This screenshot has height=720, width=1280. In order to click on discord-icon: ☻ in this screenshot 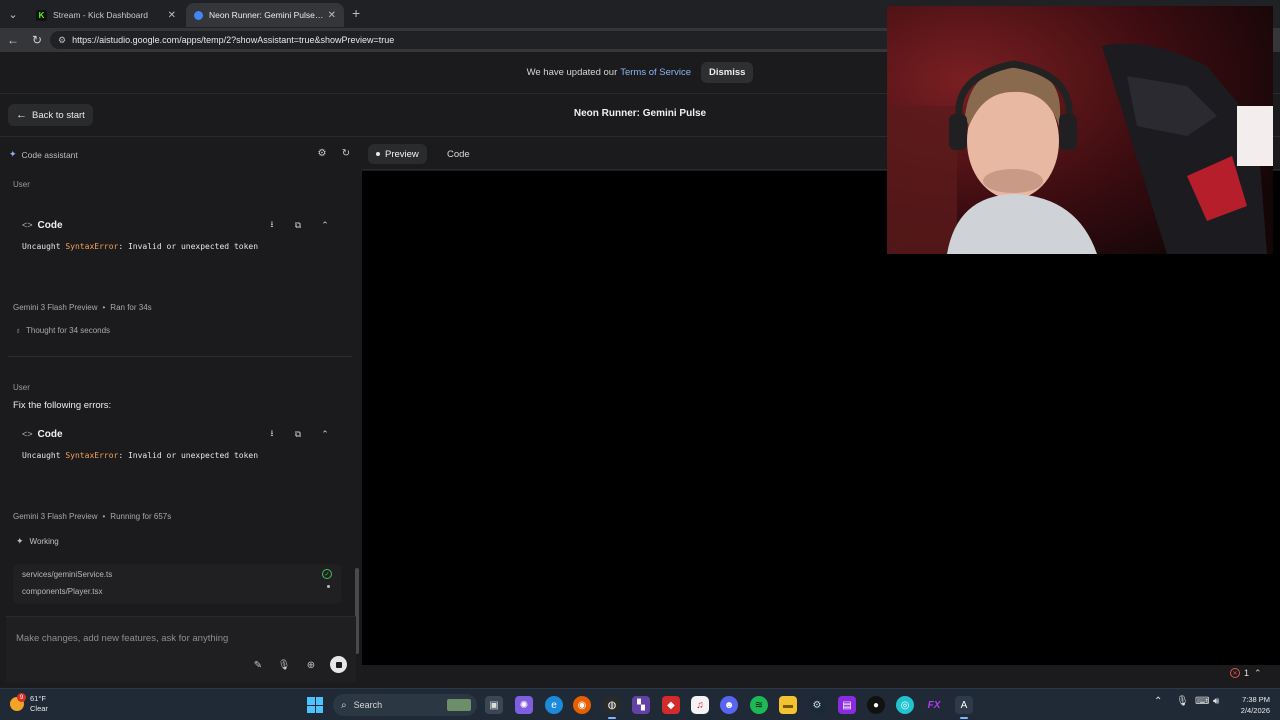, I will do `click(729, 705)`.